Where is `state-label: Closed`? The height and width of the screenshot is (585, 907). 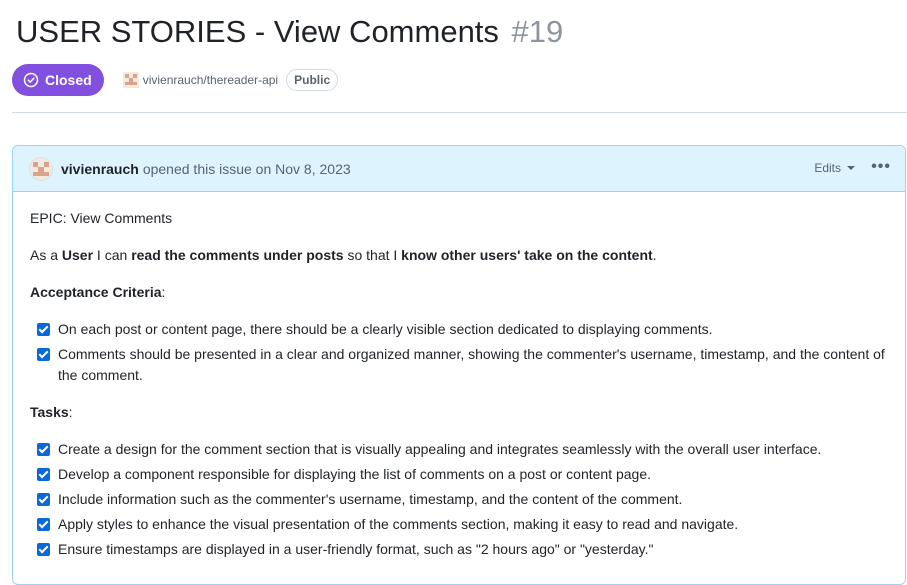
state-label: Closed is located at coordinates (68, 80).